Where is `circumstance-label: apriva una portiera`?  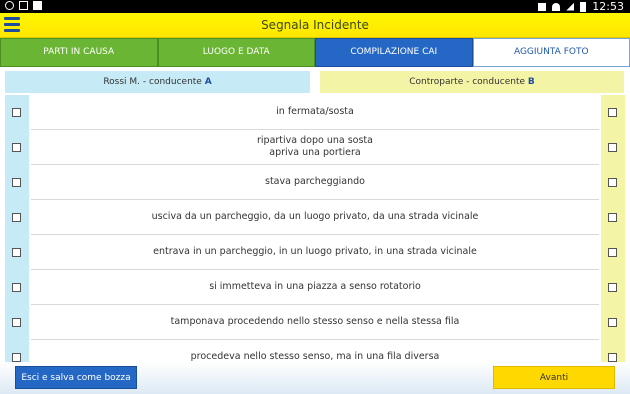 circumstance-label: apriva una portiera is located at coordinates (315, 152).